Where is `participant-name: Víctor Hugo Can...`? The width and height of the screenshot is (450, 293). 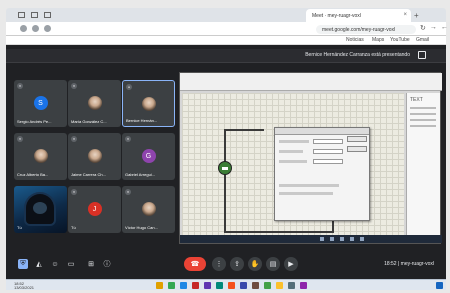 participant-name: Víctor Hugo Can... is located at coordinates (141, 227).